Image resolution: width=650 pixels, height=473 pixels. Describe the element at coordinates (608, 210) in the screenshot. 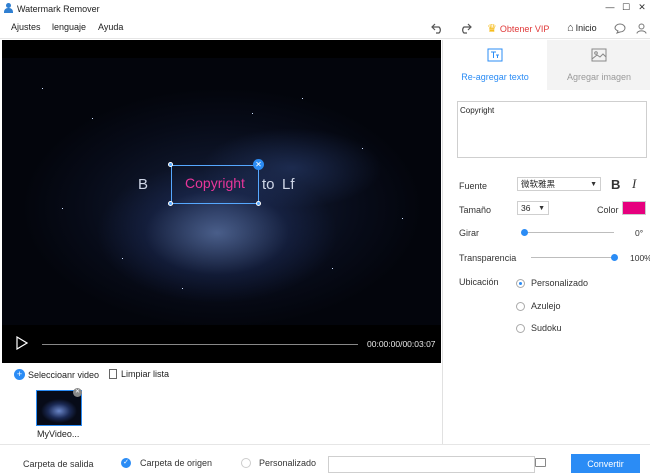

I see `color-label: Color` at that location.